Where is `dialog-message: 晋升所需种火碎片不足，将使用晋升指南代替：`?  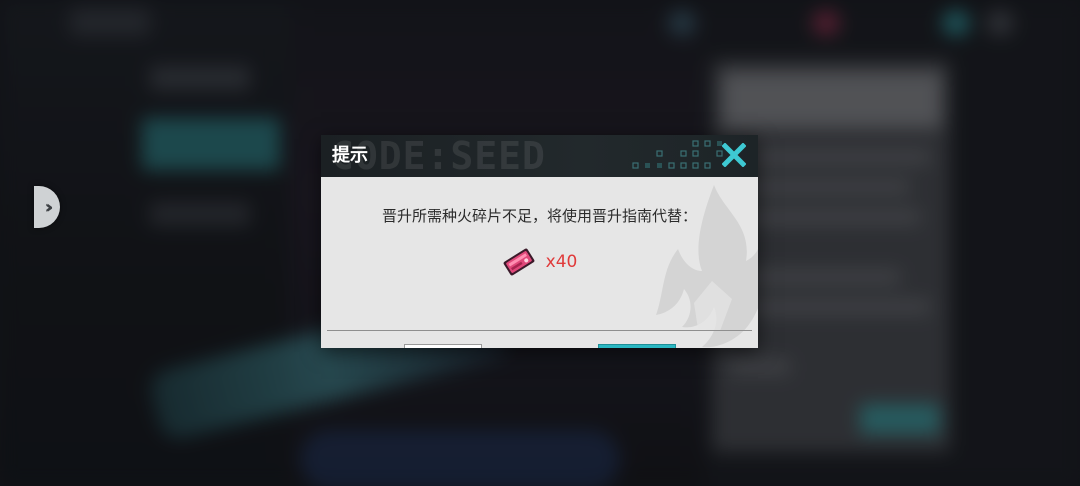 dialog-message: 晋升所需种火碎片不足，将使用晋升指南代替： is located at coordinates (539, 216).